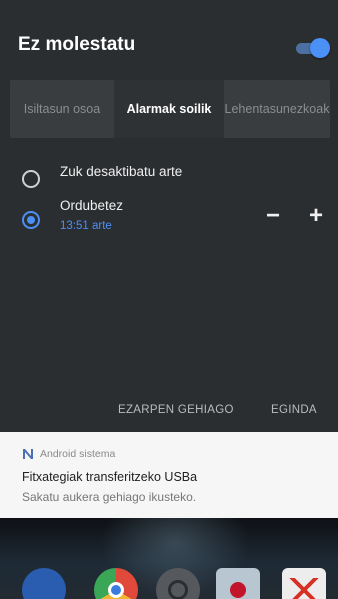 Image resolution: width=338 pixels, height=599 pixels. Describe the element at coordinates (273, 216) in the screenshot. I see `decrease-duration-button: −` at that location.